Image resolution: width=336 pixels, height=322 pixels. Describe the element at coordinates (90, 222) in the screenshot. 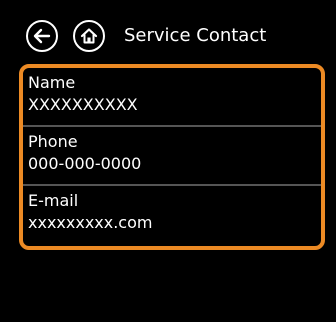

I see `email-value: xxxxxxxxx.com` at that location.